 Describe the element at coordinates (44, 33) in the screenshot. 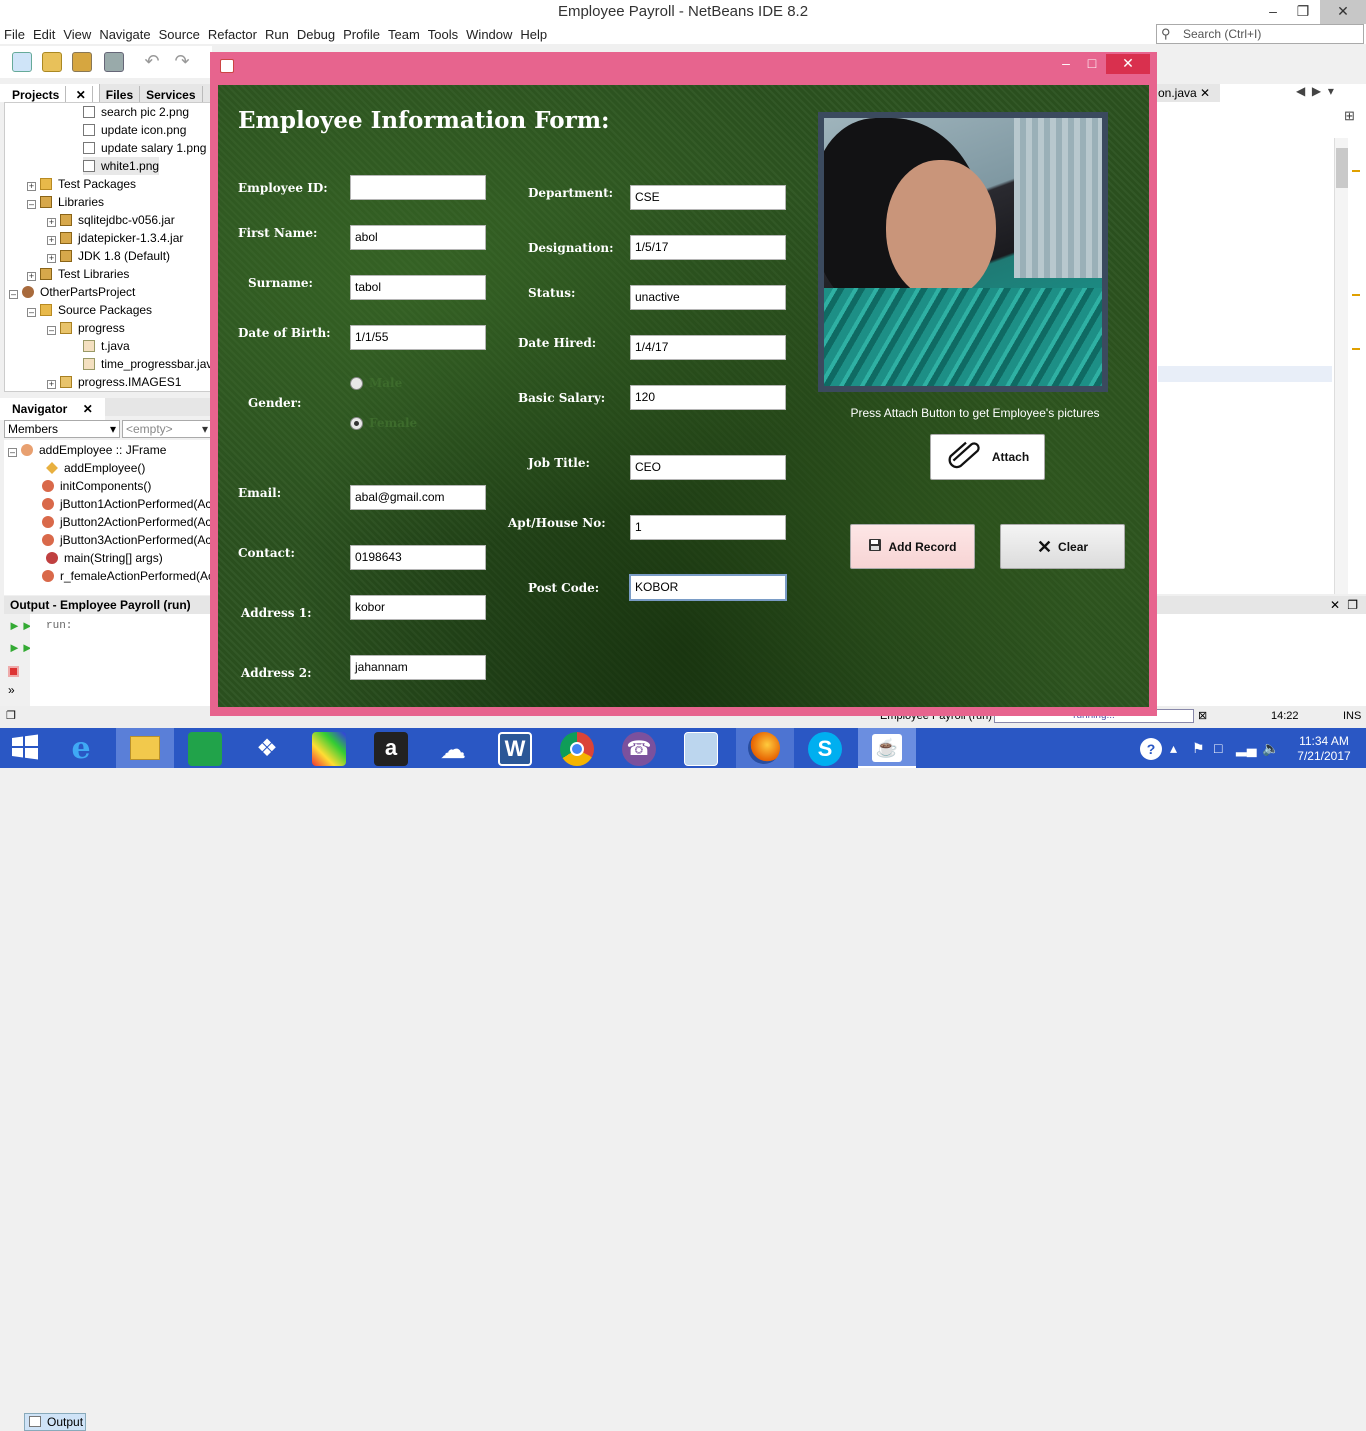

I see `menu-edit: Edit` at that location.